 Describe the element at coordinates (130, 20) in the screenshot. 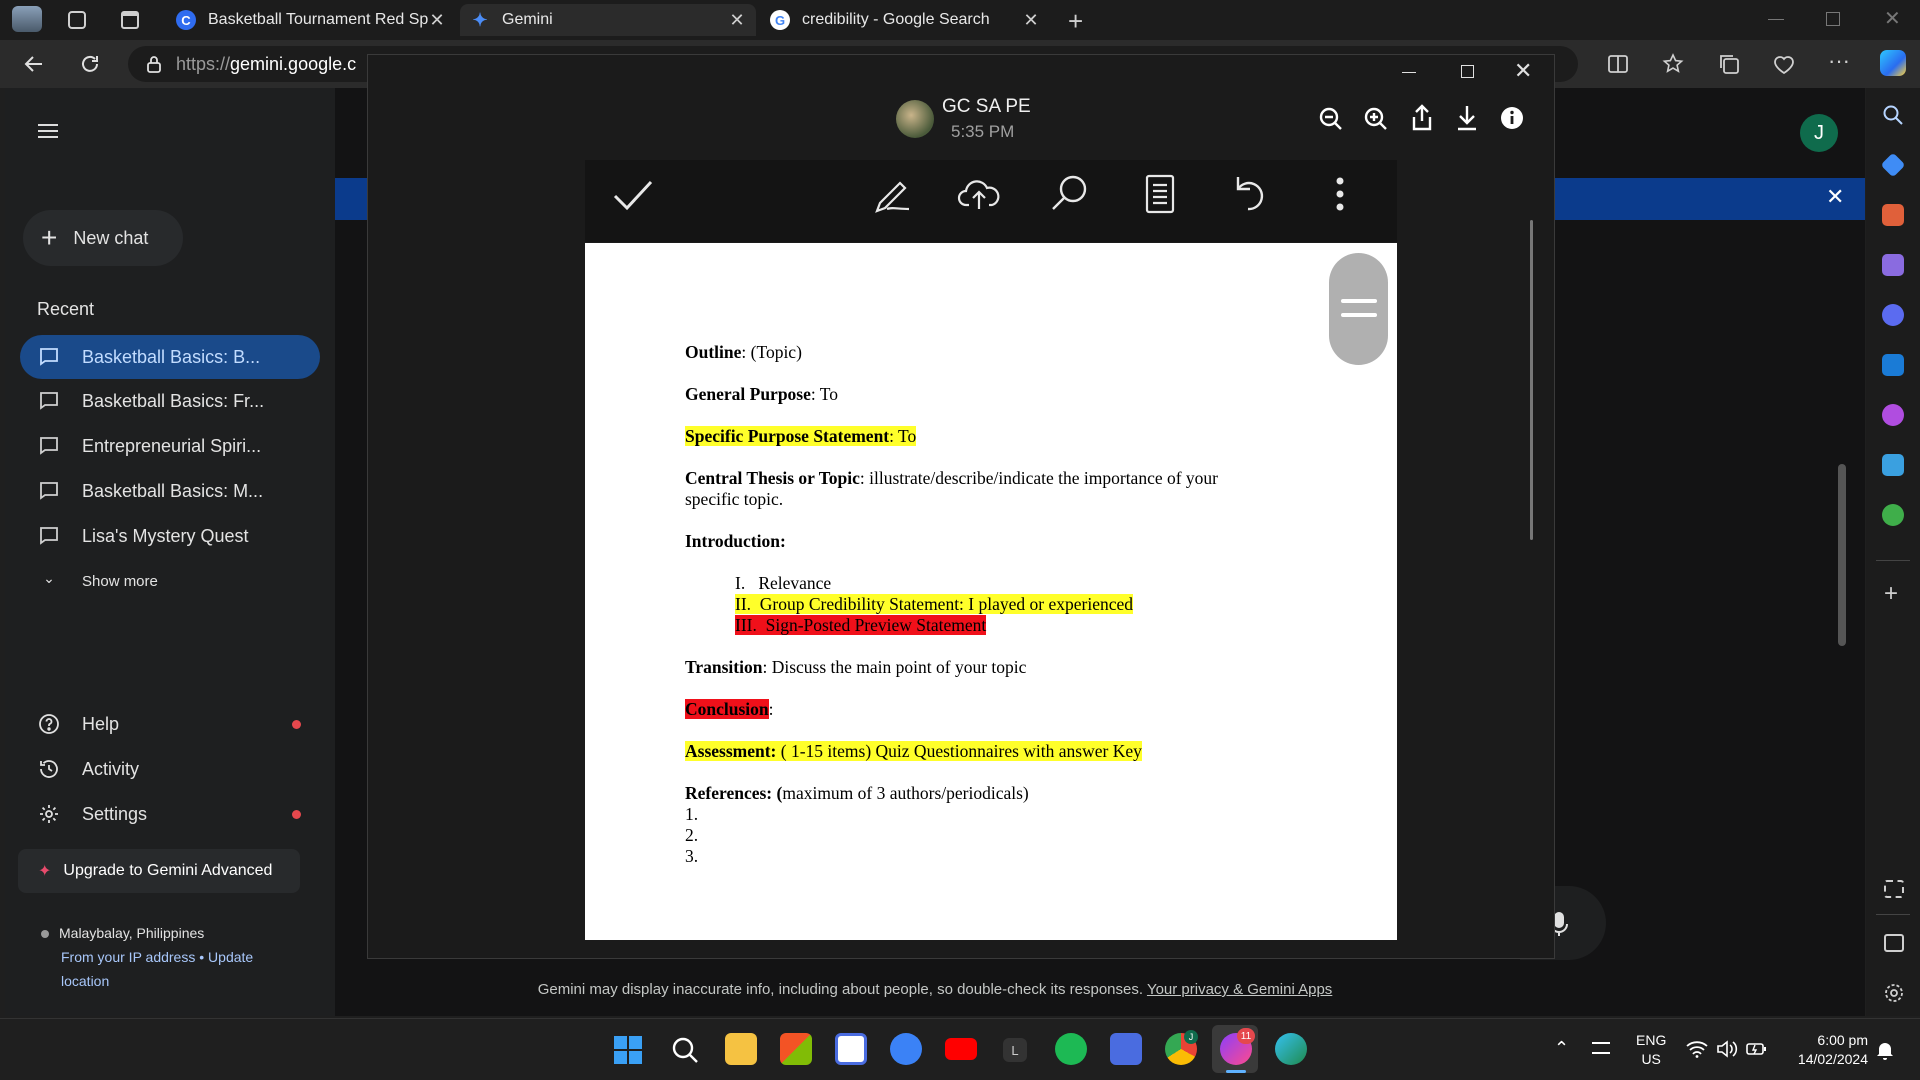

I see `vertical-tabs-icon` at that location.